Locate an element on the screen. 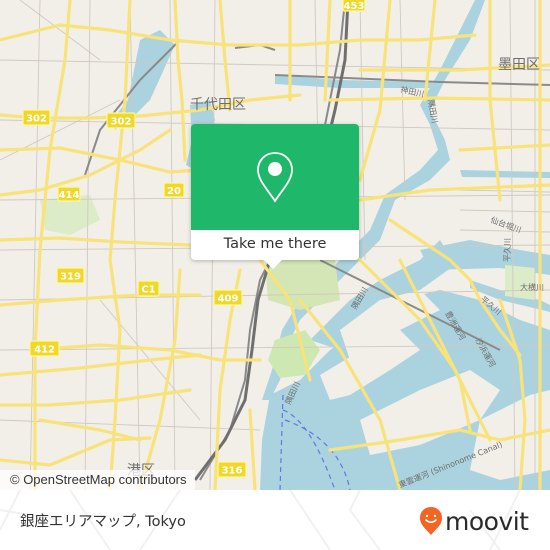  moovit-logo: moovit is located at coordinates (474, 521).